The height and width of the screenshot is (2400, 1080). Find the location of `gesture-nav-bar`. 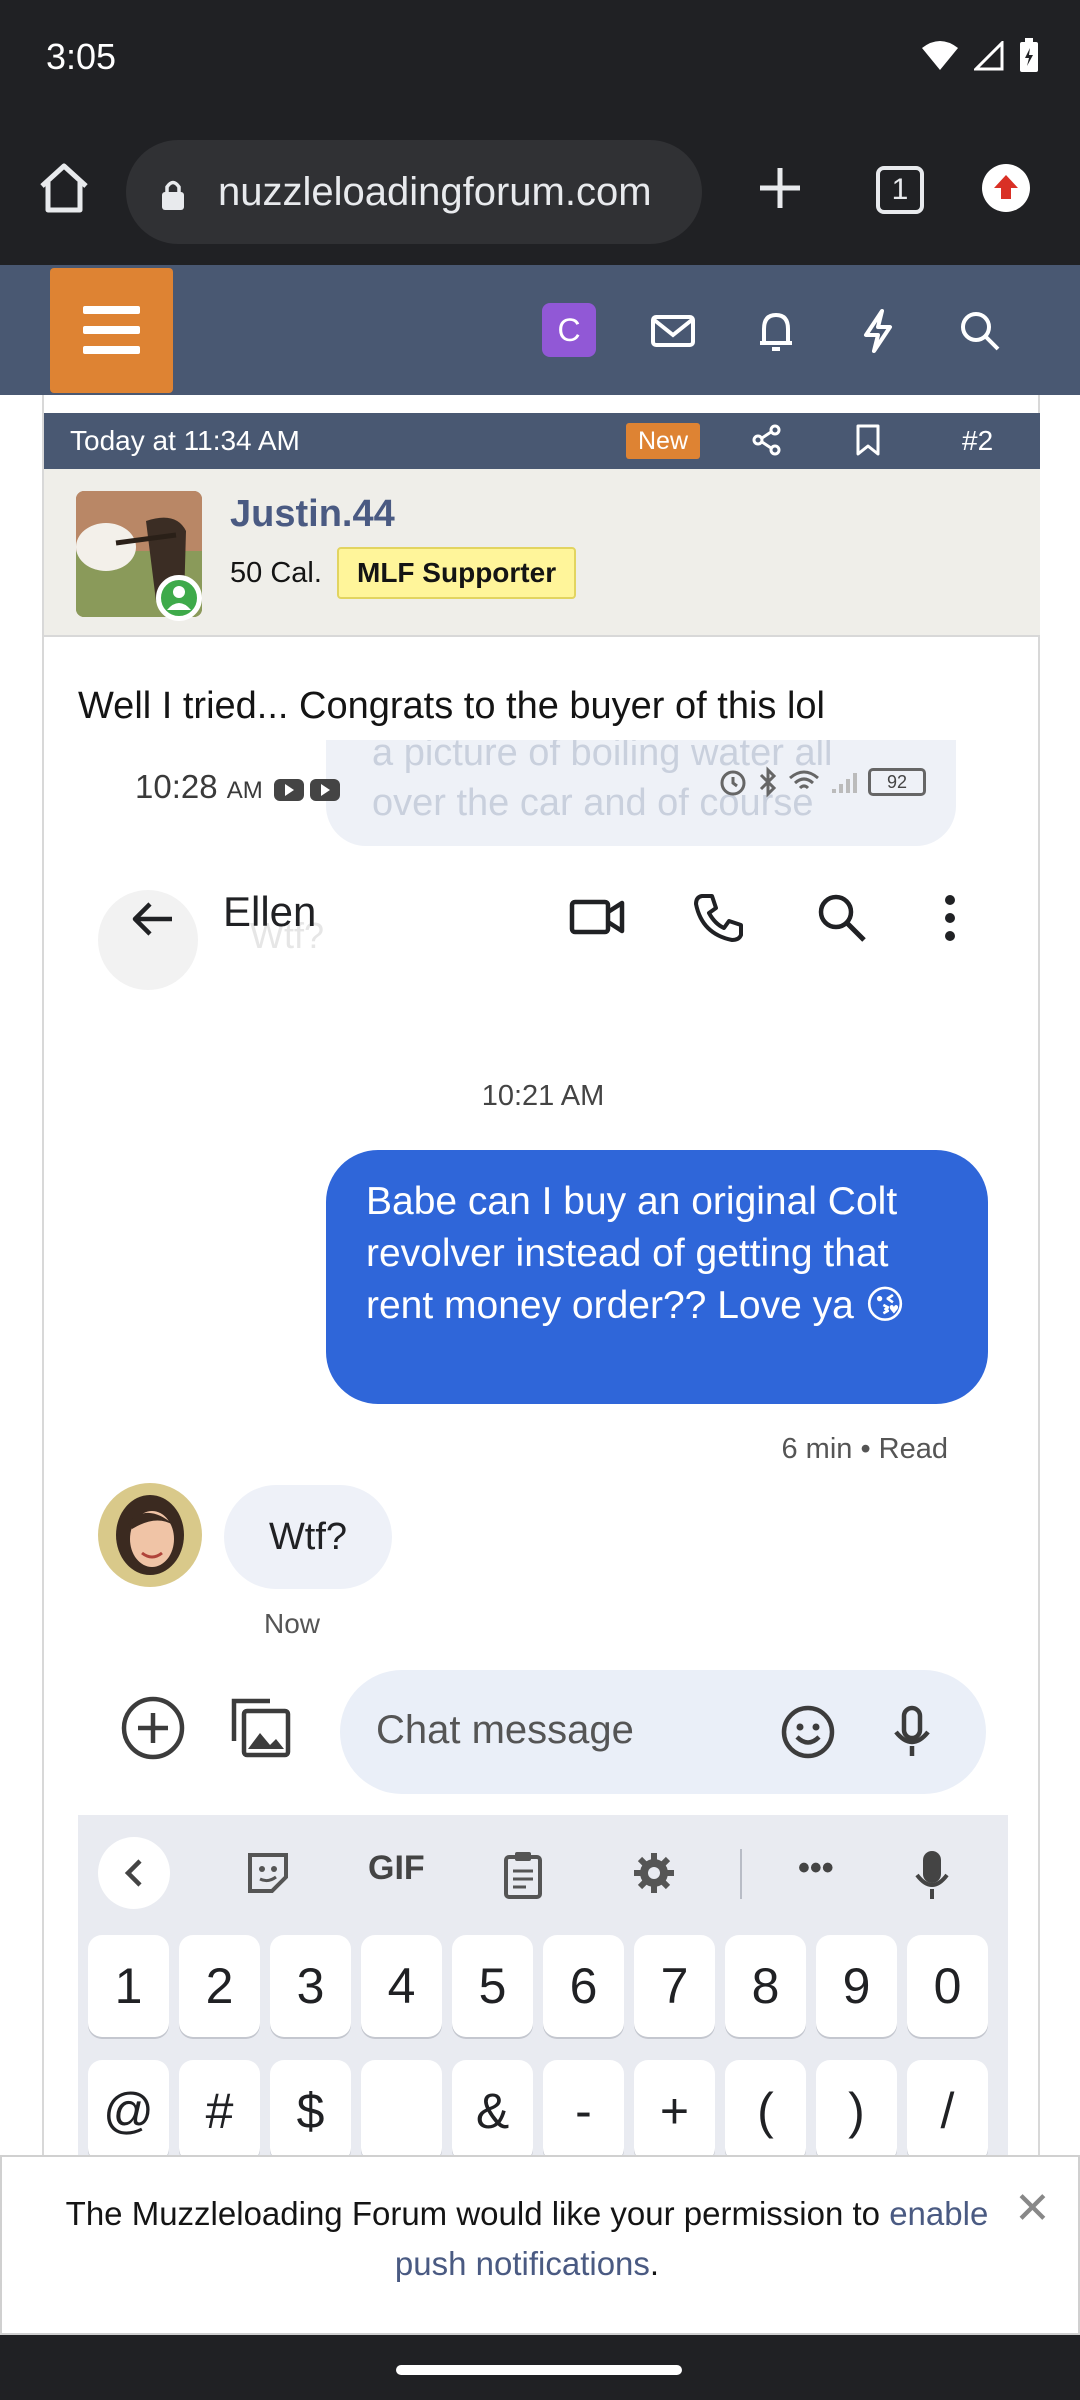

gesture-nav-bar is located at coordinates (540, 2367).